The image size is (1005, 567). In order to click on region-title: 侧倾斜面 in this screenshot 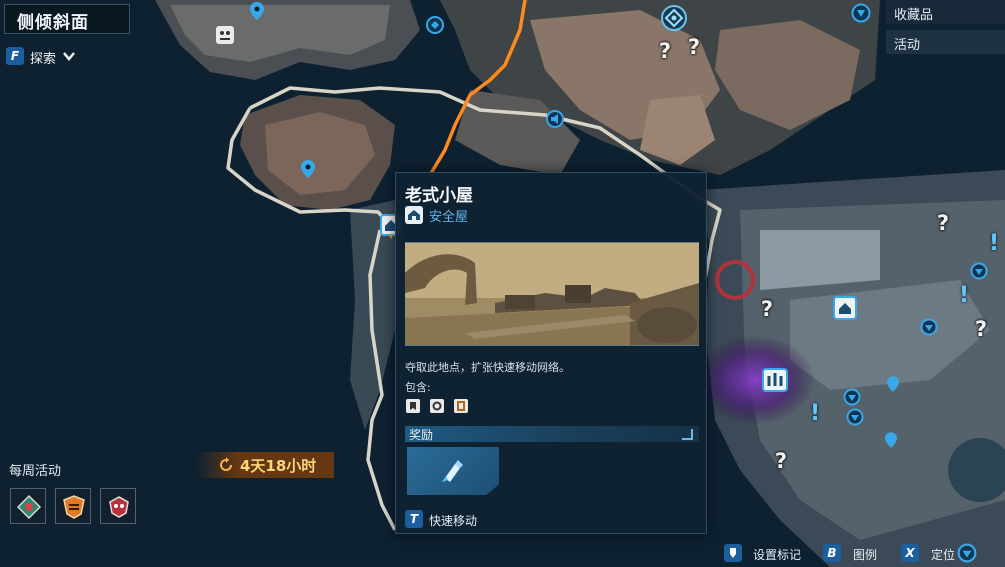, I will do `click(67, 19)`.